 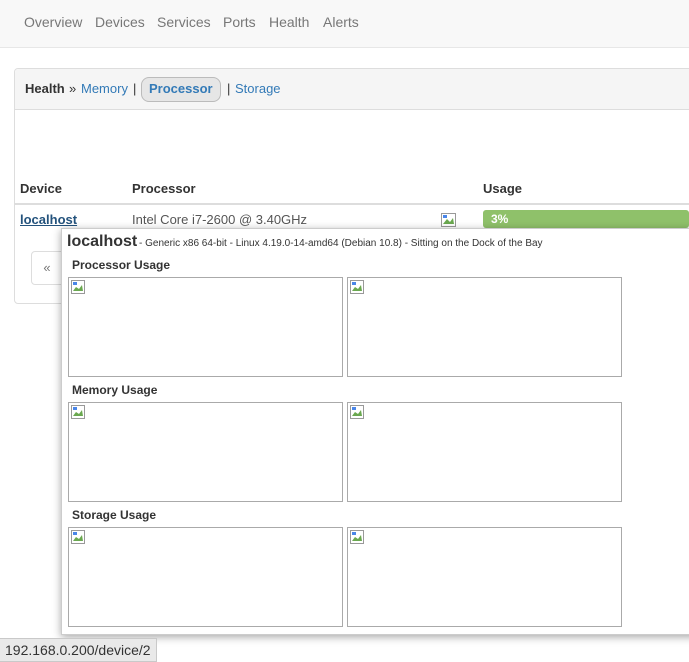 What do you see at coordinates (73, 88) in the screenshot?
I see `breadcrumb-arrow: »` at bounding box center [73, 88].